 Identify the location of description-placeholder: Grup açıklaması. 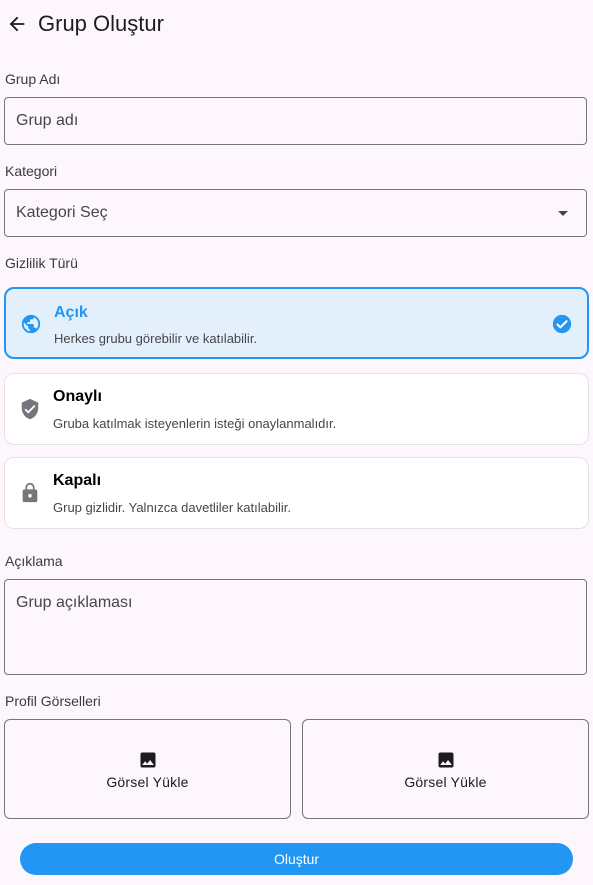
(74, 602).